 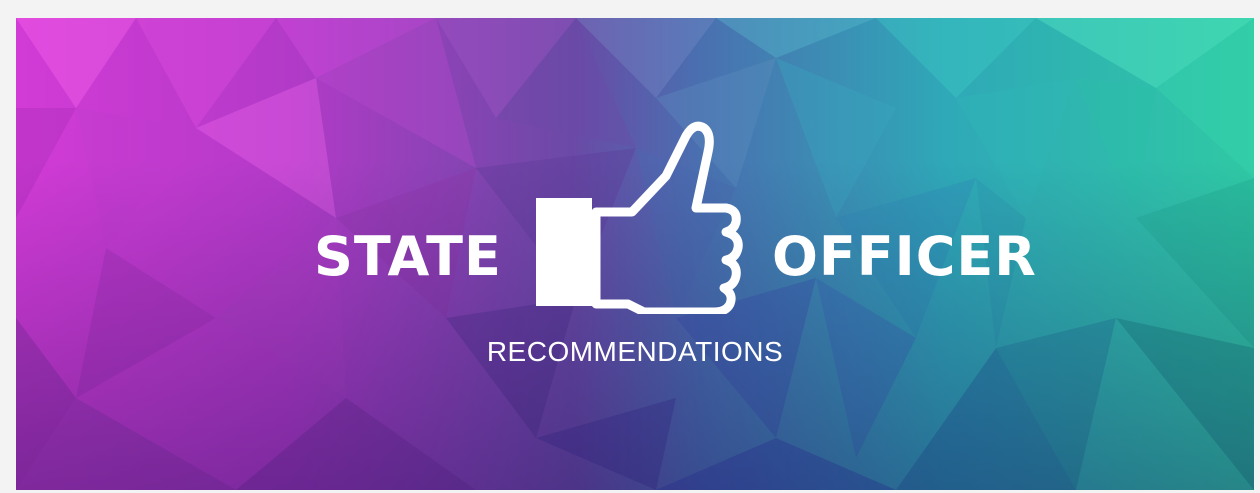 I want to click on subtitle: RECOMMENDATIONS, so click(x=635, y=351).